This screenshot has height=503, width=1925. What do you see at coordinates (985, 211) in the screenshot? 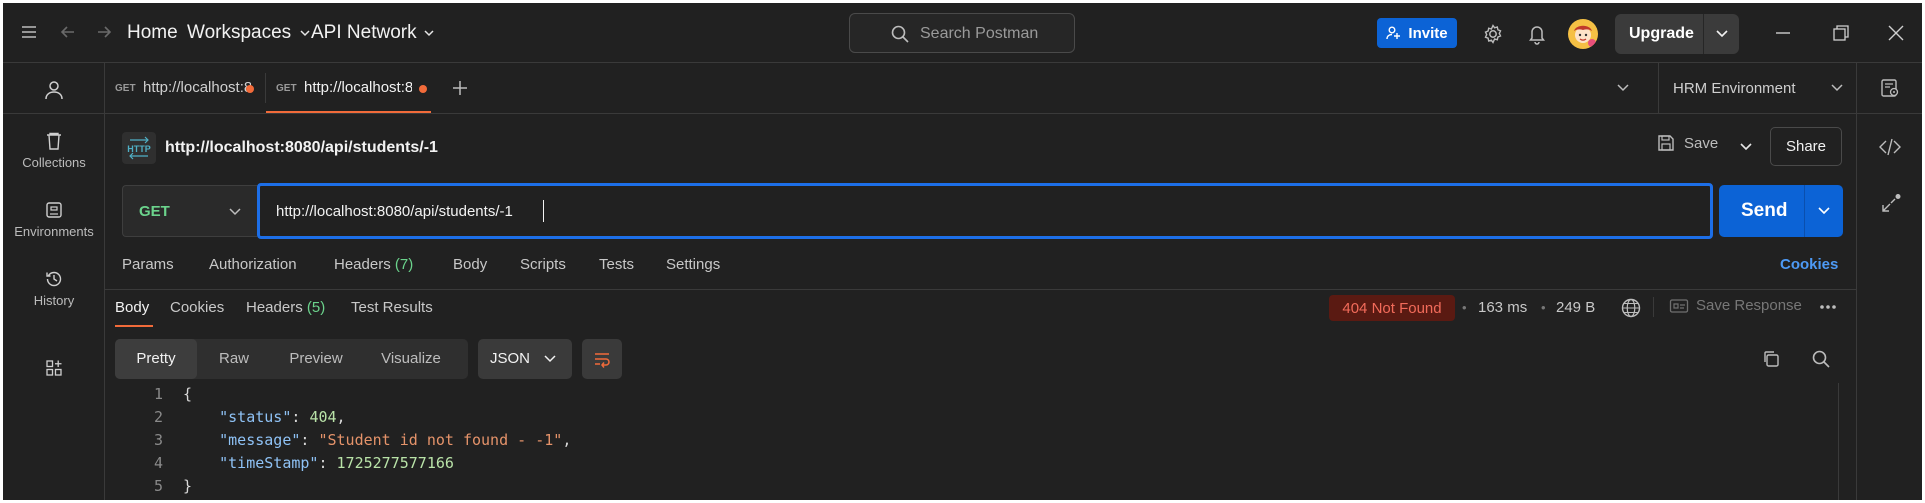
I see `url-input: http://localhost:8080/api/students/-1` at bounding box center [985, 211].